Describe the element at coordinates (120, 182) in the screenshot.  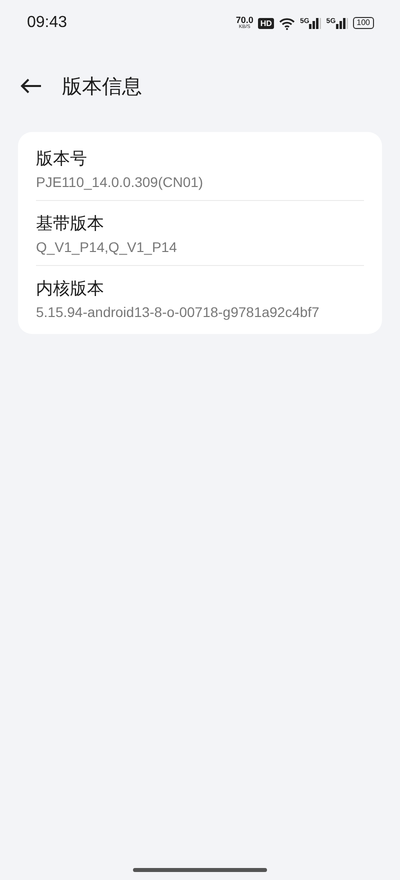
I see `item-value: PJE110_14.0.0.309(CN01)` at that location.